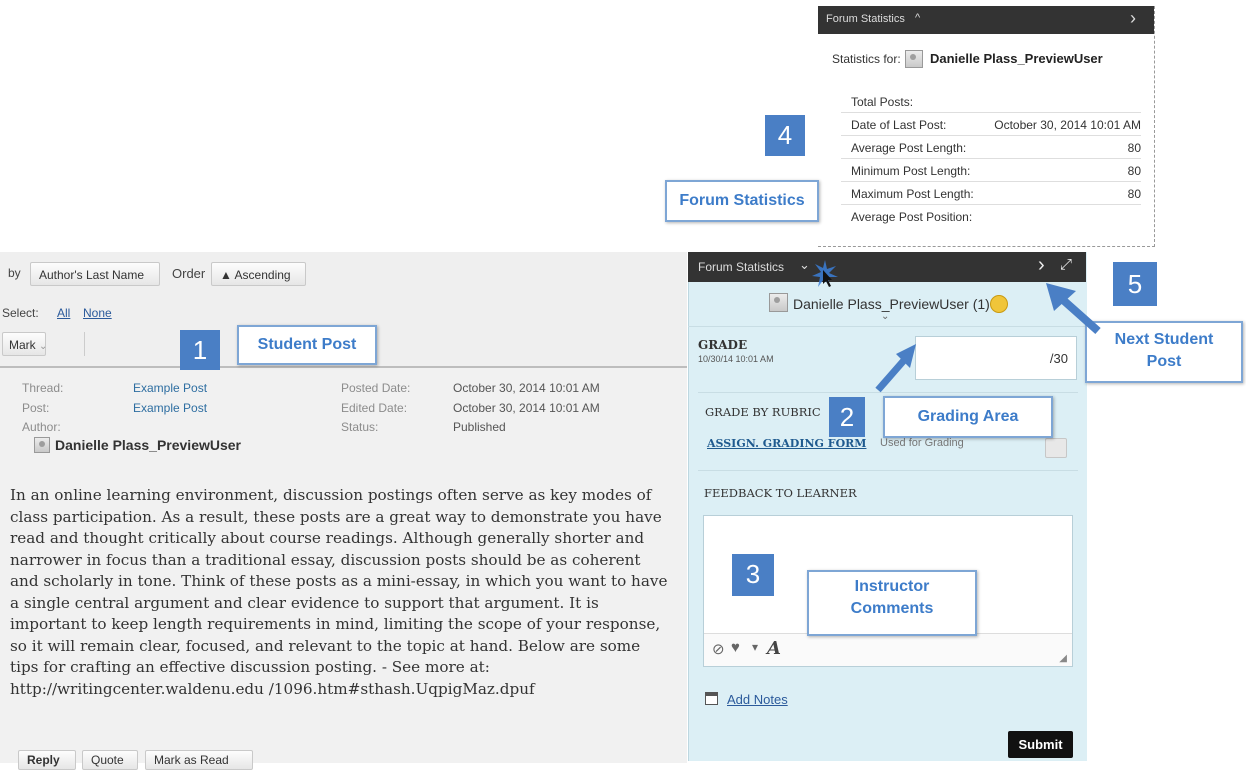 The height and width of the screenshot is (770, 1246). What do you see at coordinates (20, 313) in the screenshot?
I see `select-label: Select:` at bounding box center [20, 313].